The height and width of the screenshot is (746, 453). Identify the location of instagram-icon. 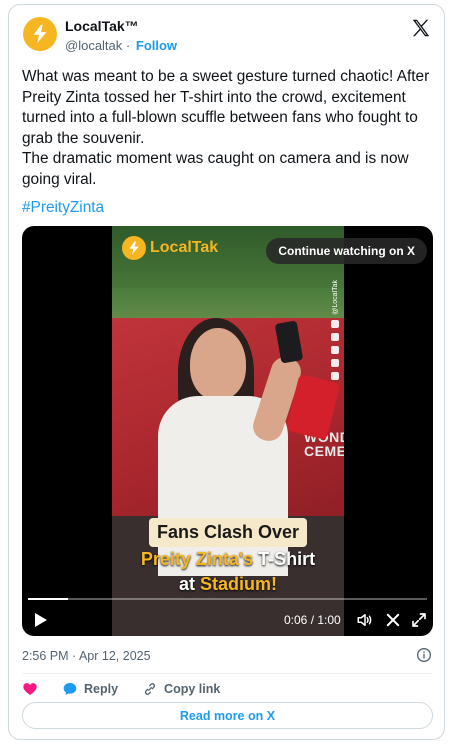
(335, 375).